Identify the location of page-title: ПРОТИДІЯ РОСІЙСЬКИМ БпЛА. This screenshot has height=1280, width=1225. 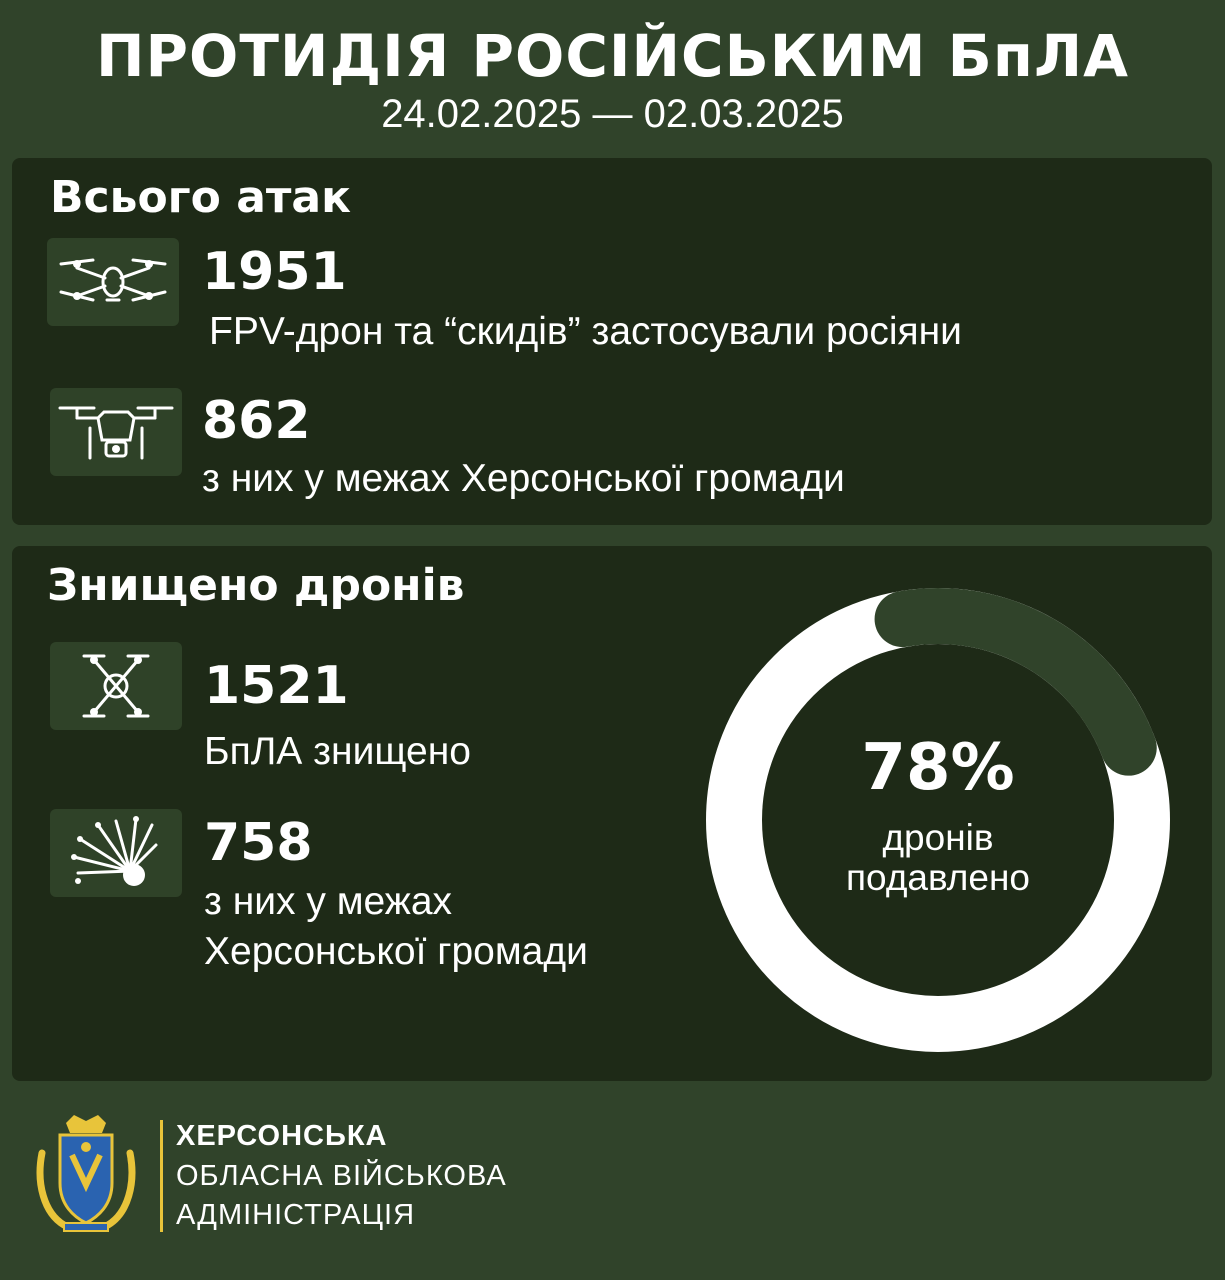
(612, 56).